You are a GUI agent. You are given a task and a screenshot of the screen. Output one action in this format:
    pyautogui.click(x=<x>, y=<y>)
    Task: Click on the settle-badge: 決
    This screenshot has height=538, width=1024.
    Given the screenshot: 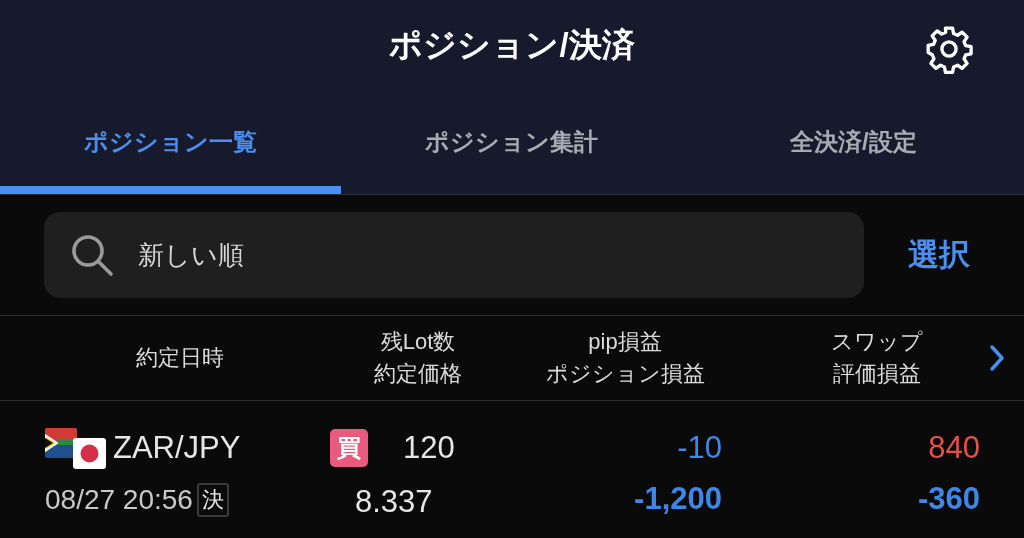 What is the action you would take?
    pyautogui.click(x=212, y=500)
    